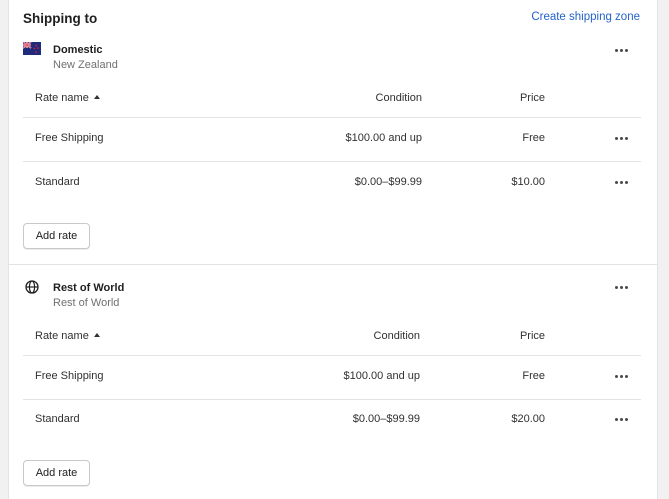 The image size is (669, 499). Describe the element at coordinates (86, 303) in the screenshot. I see `zone-countries: Rest of World` at that location.